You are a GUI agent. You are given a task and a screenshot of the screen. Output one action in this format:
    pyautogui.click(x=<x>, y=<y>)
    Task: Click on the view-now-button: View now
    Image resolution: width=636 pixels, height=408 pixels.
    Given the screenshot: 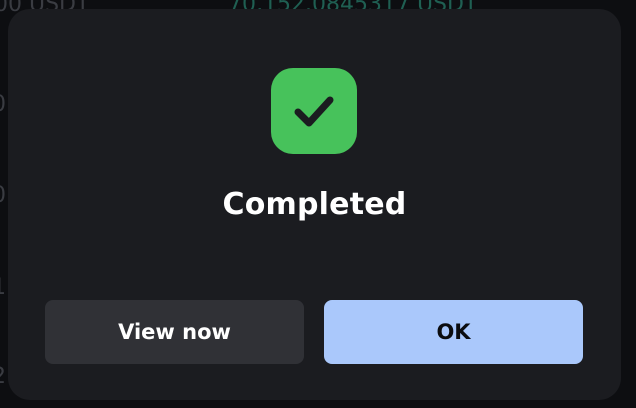 What is the action you would take?
    pyautogui.click(x=174, y=332)
    